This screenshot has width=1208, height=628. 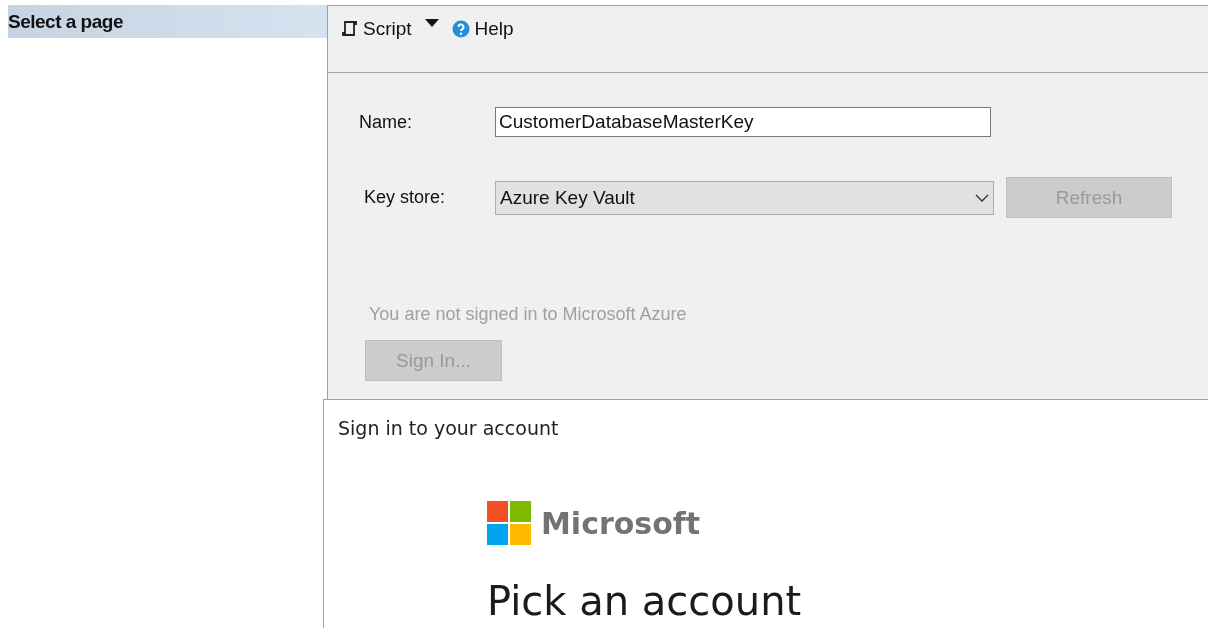 What do you see at coordinates (448, 428) in the screenshot?
I see `dialog-title: Sign in to your account` at bounding box center [448, 428].